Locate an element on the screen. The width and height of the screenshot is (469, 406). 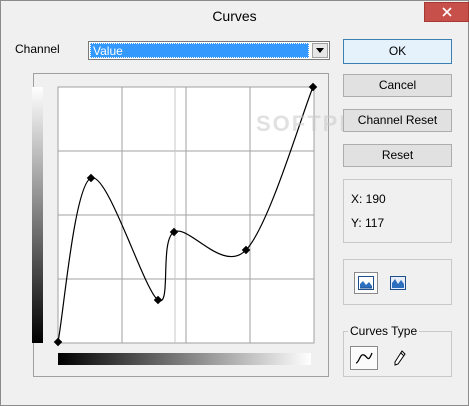
channel-select: Value is located at coordinates (209, 50).